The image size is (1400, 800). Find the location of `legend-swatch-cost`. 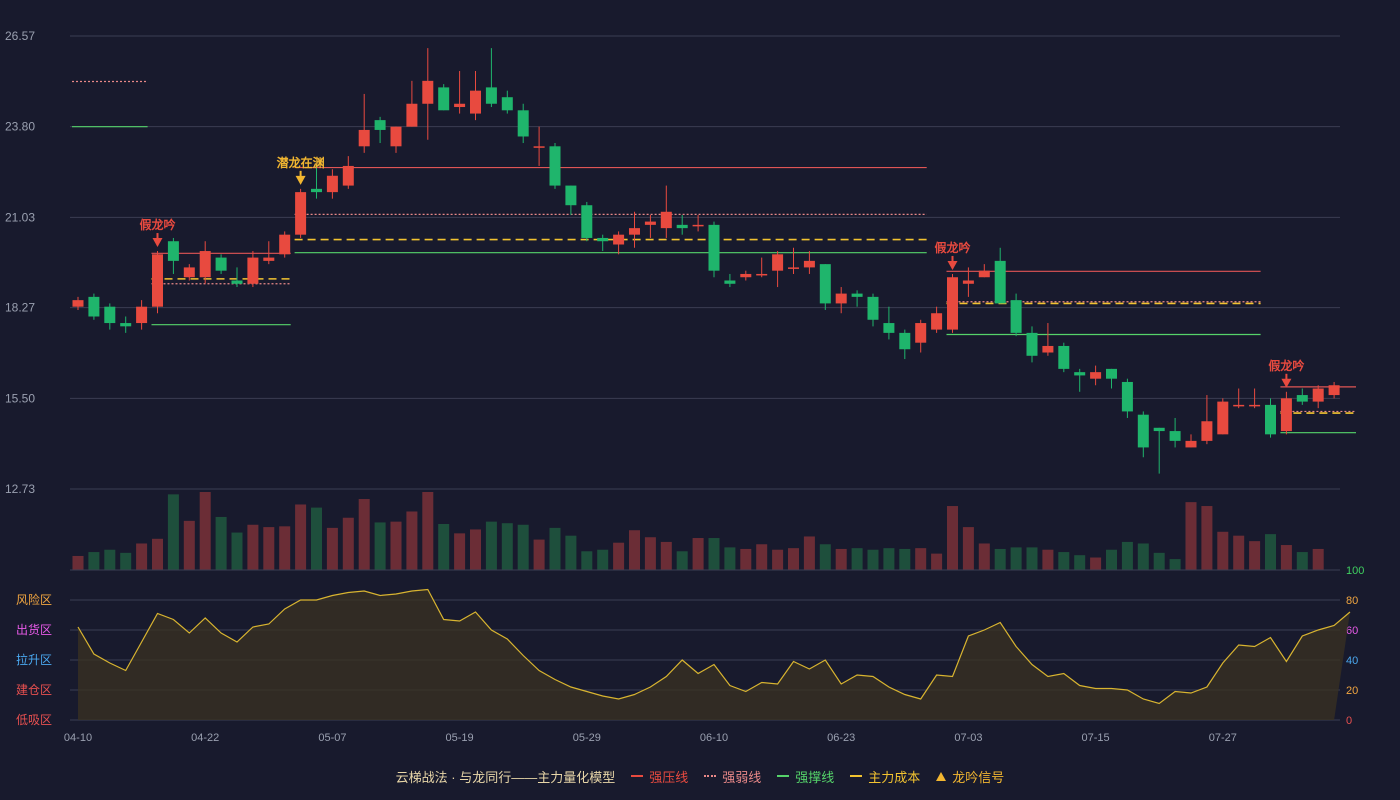

legend-swatch-cost is located at coordinates (856, 776).